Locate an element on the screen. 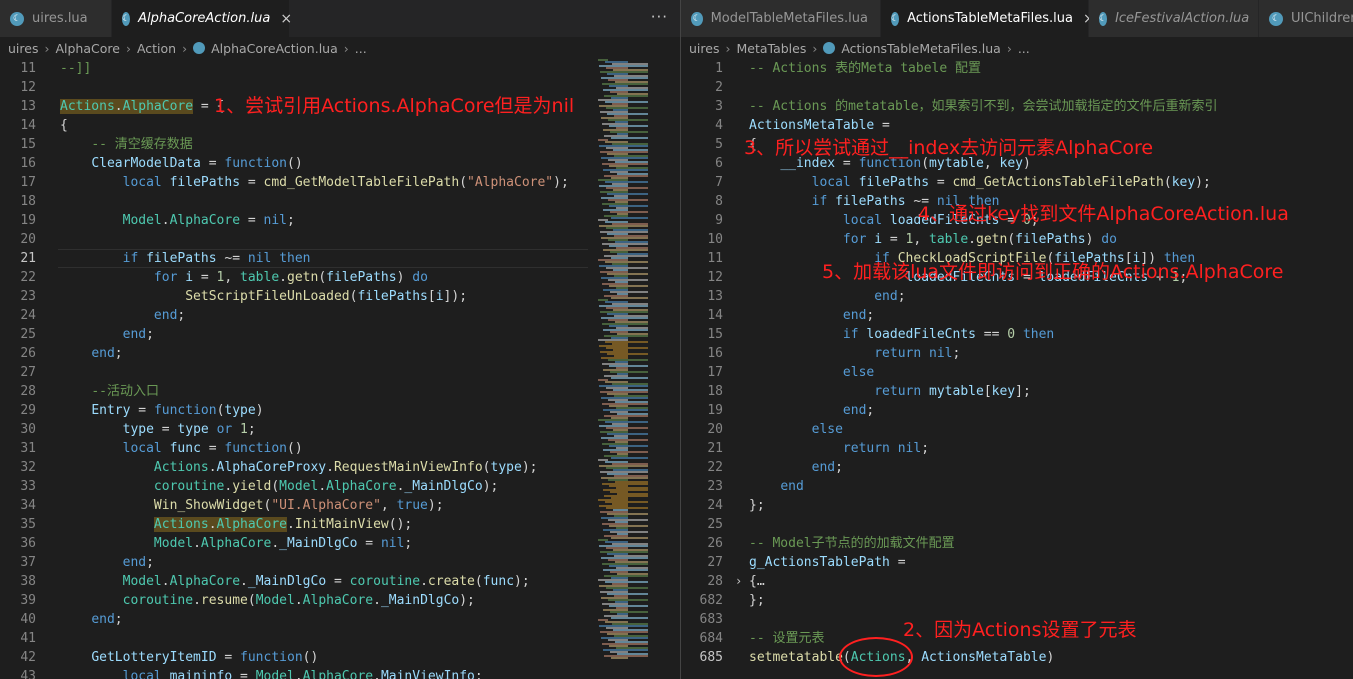  code-line: 14 { is located at coordinates (340, 125).